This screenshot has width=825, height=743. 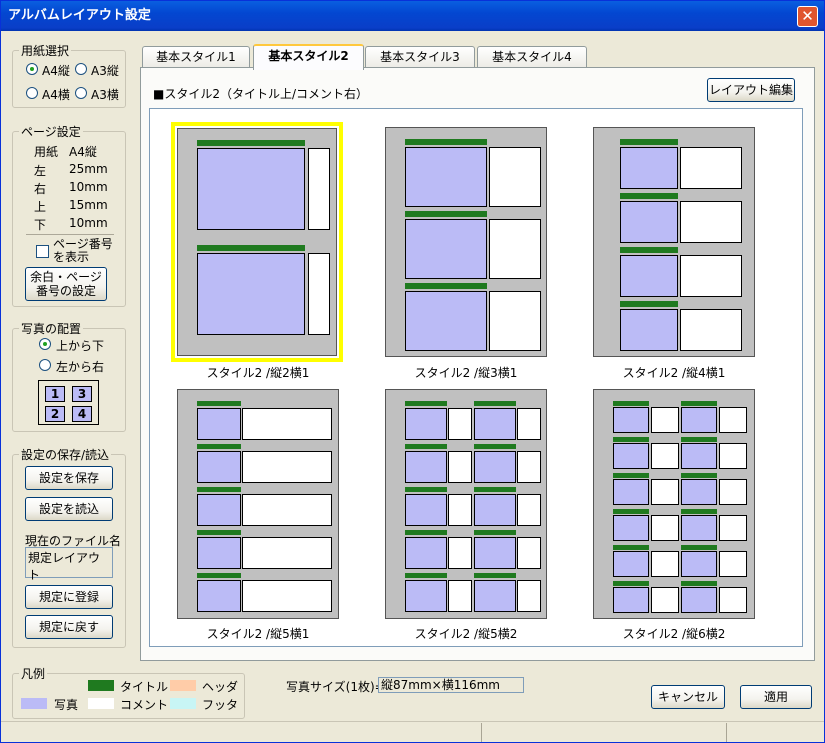 I want to click on radio-a4-landscape, so click(x=32, y=93).